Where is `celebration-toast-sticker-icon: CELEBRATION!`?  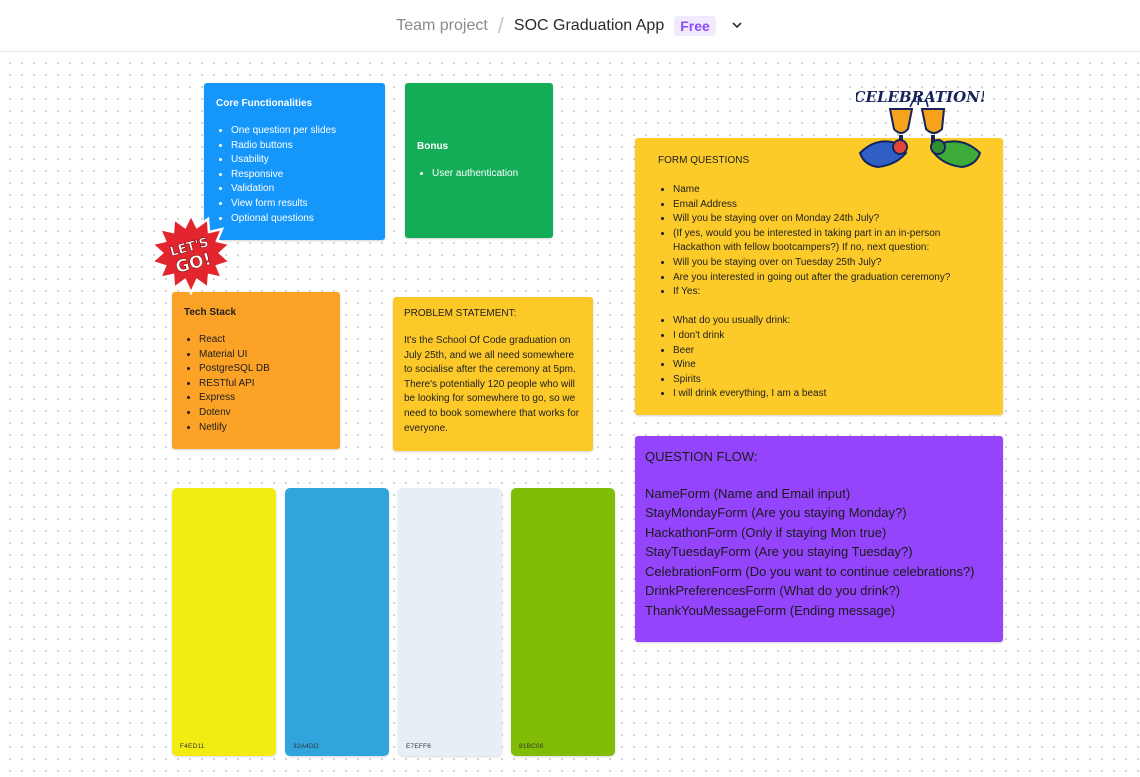 celebration-toast-sticker-icon: CELEBRATION! is located at coordinates (920, 131).